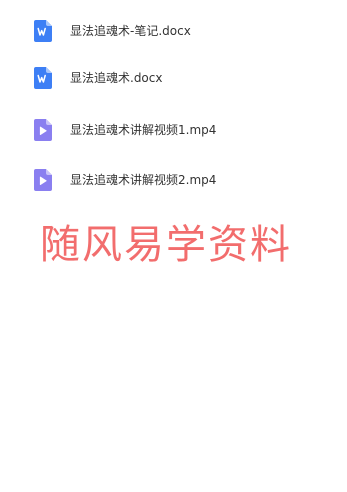 Image resolution: width=347 pixels, height=492 pixels. What do you see at coordinates (143, 180) in the screenshot?
I see `file-name: 显法追魂术讲解视频2.mp4` at bounding box center [143, 180].